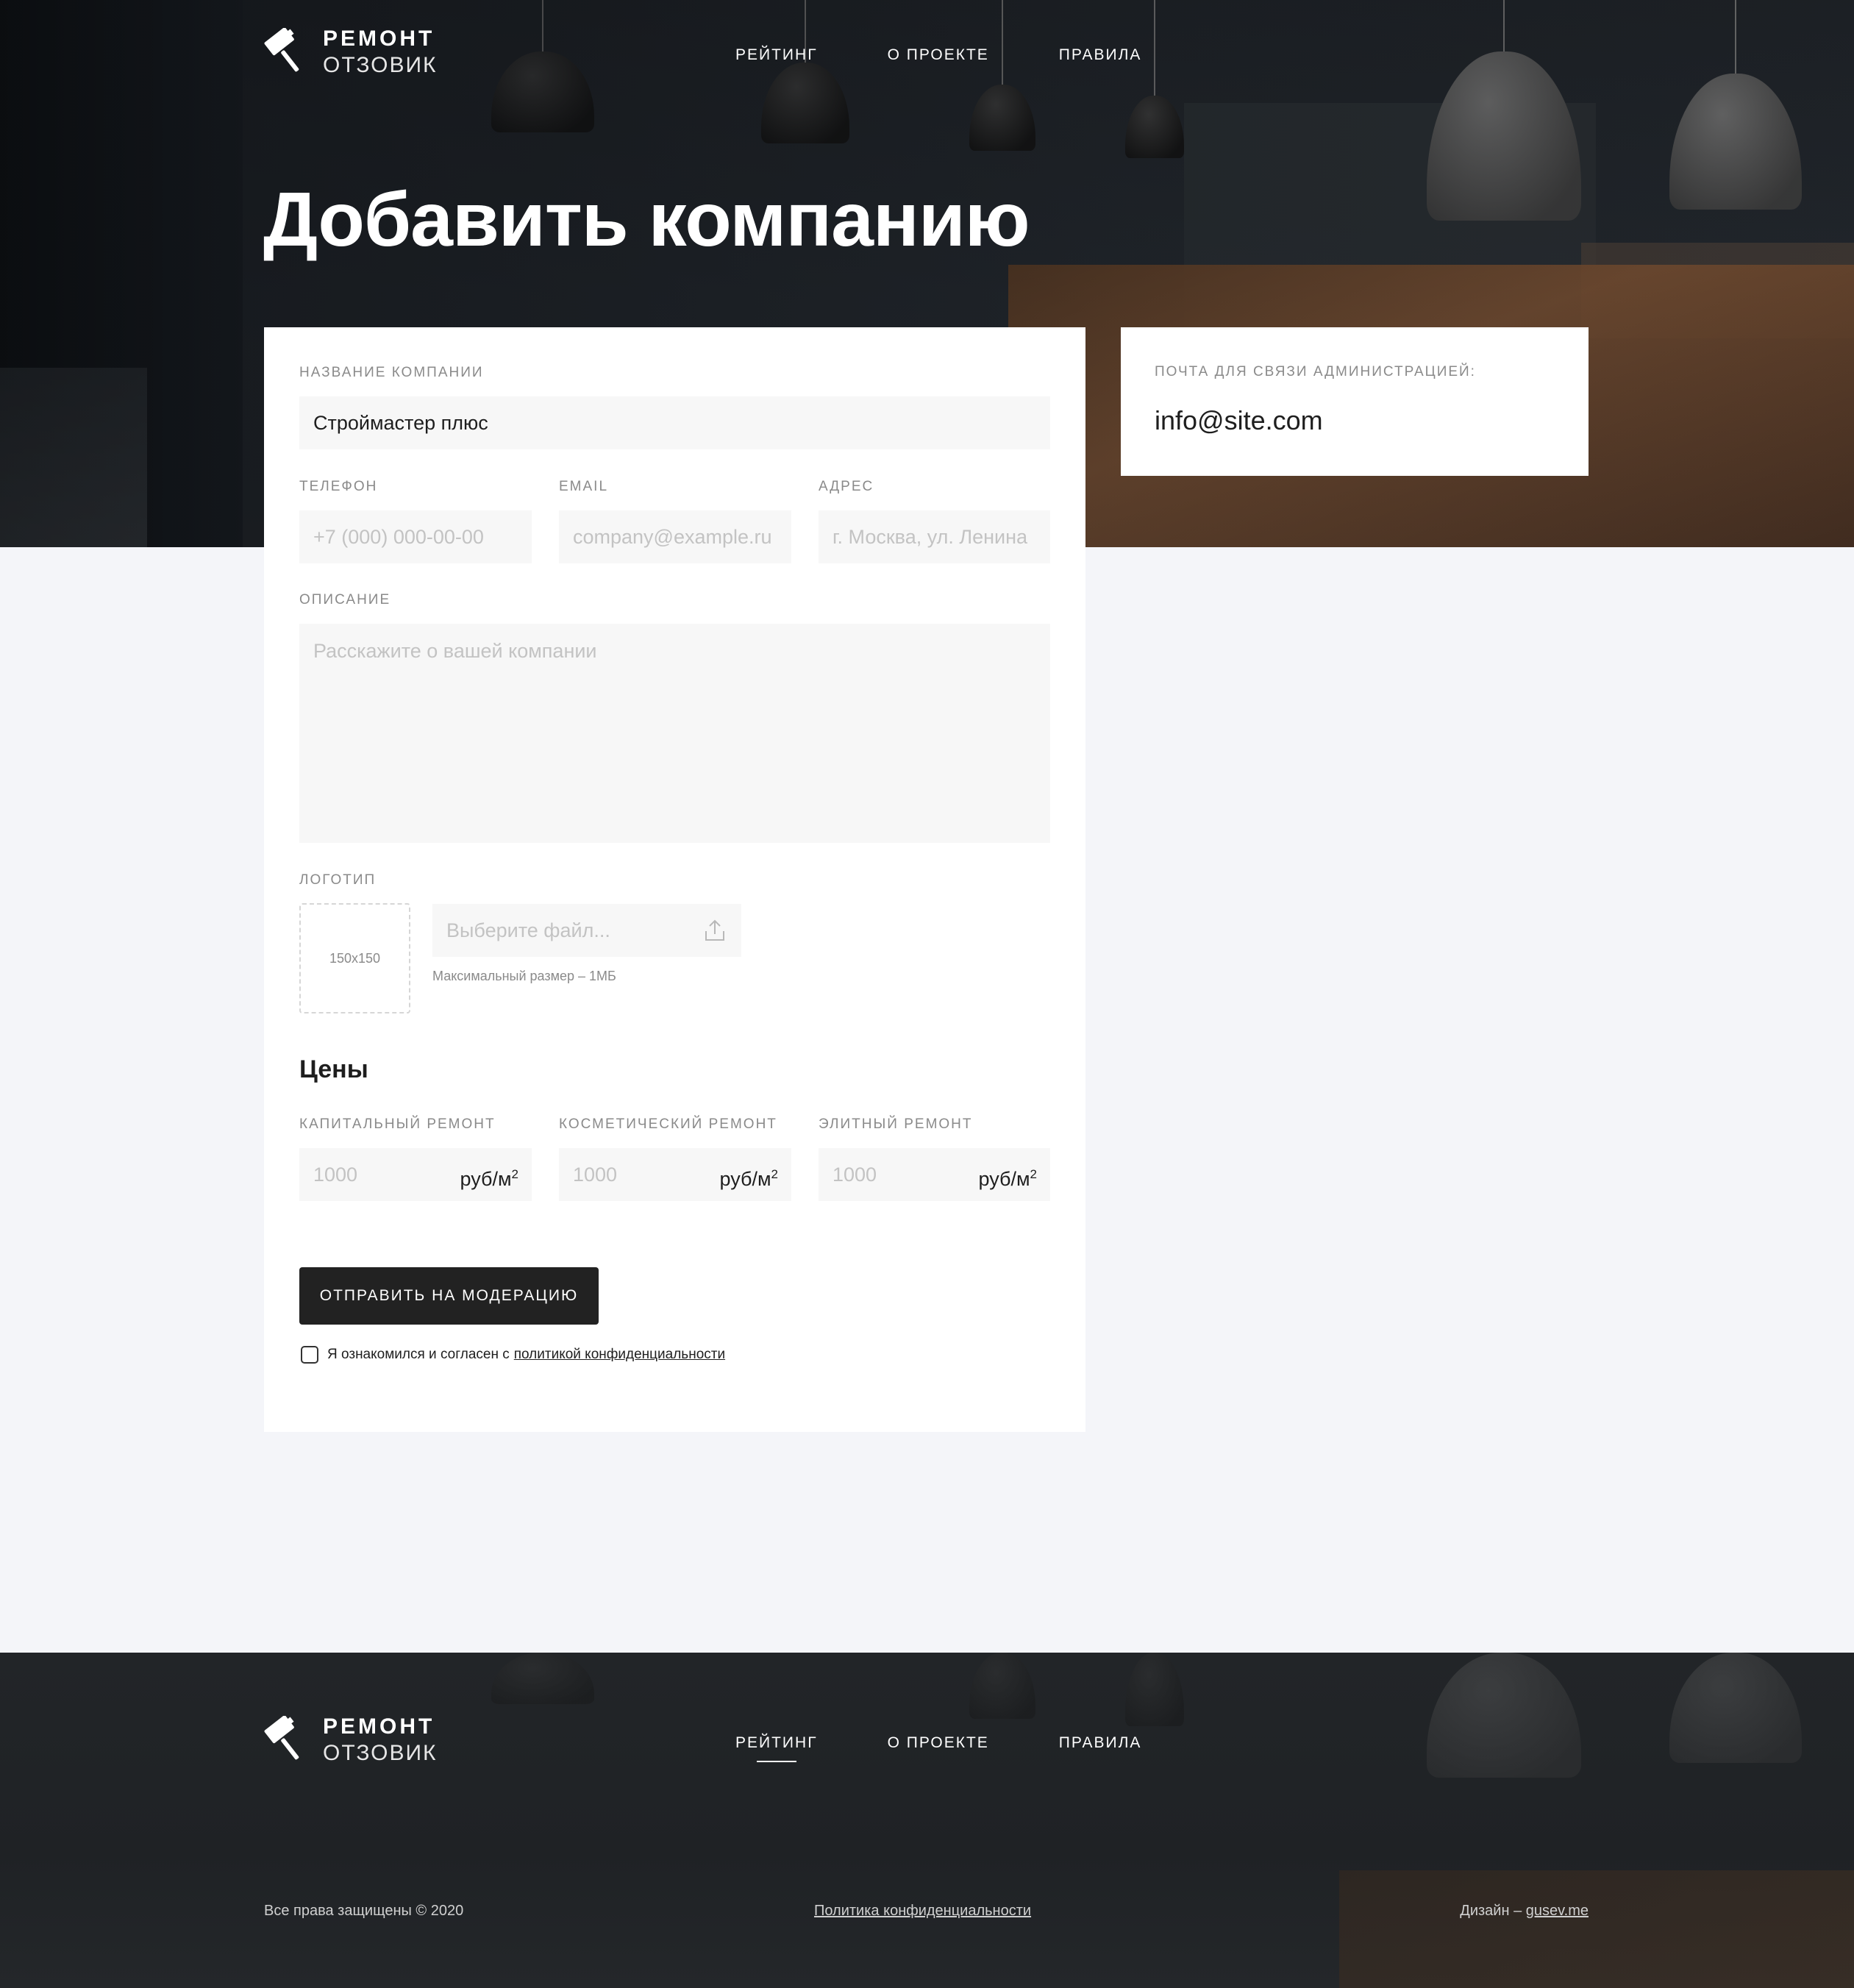 This screenshot has height=1988, width=1854. Describe the element at coordinates (846, 487) in the screenshot. I see `address-label: АДРЕС` at that location.